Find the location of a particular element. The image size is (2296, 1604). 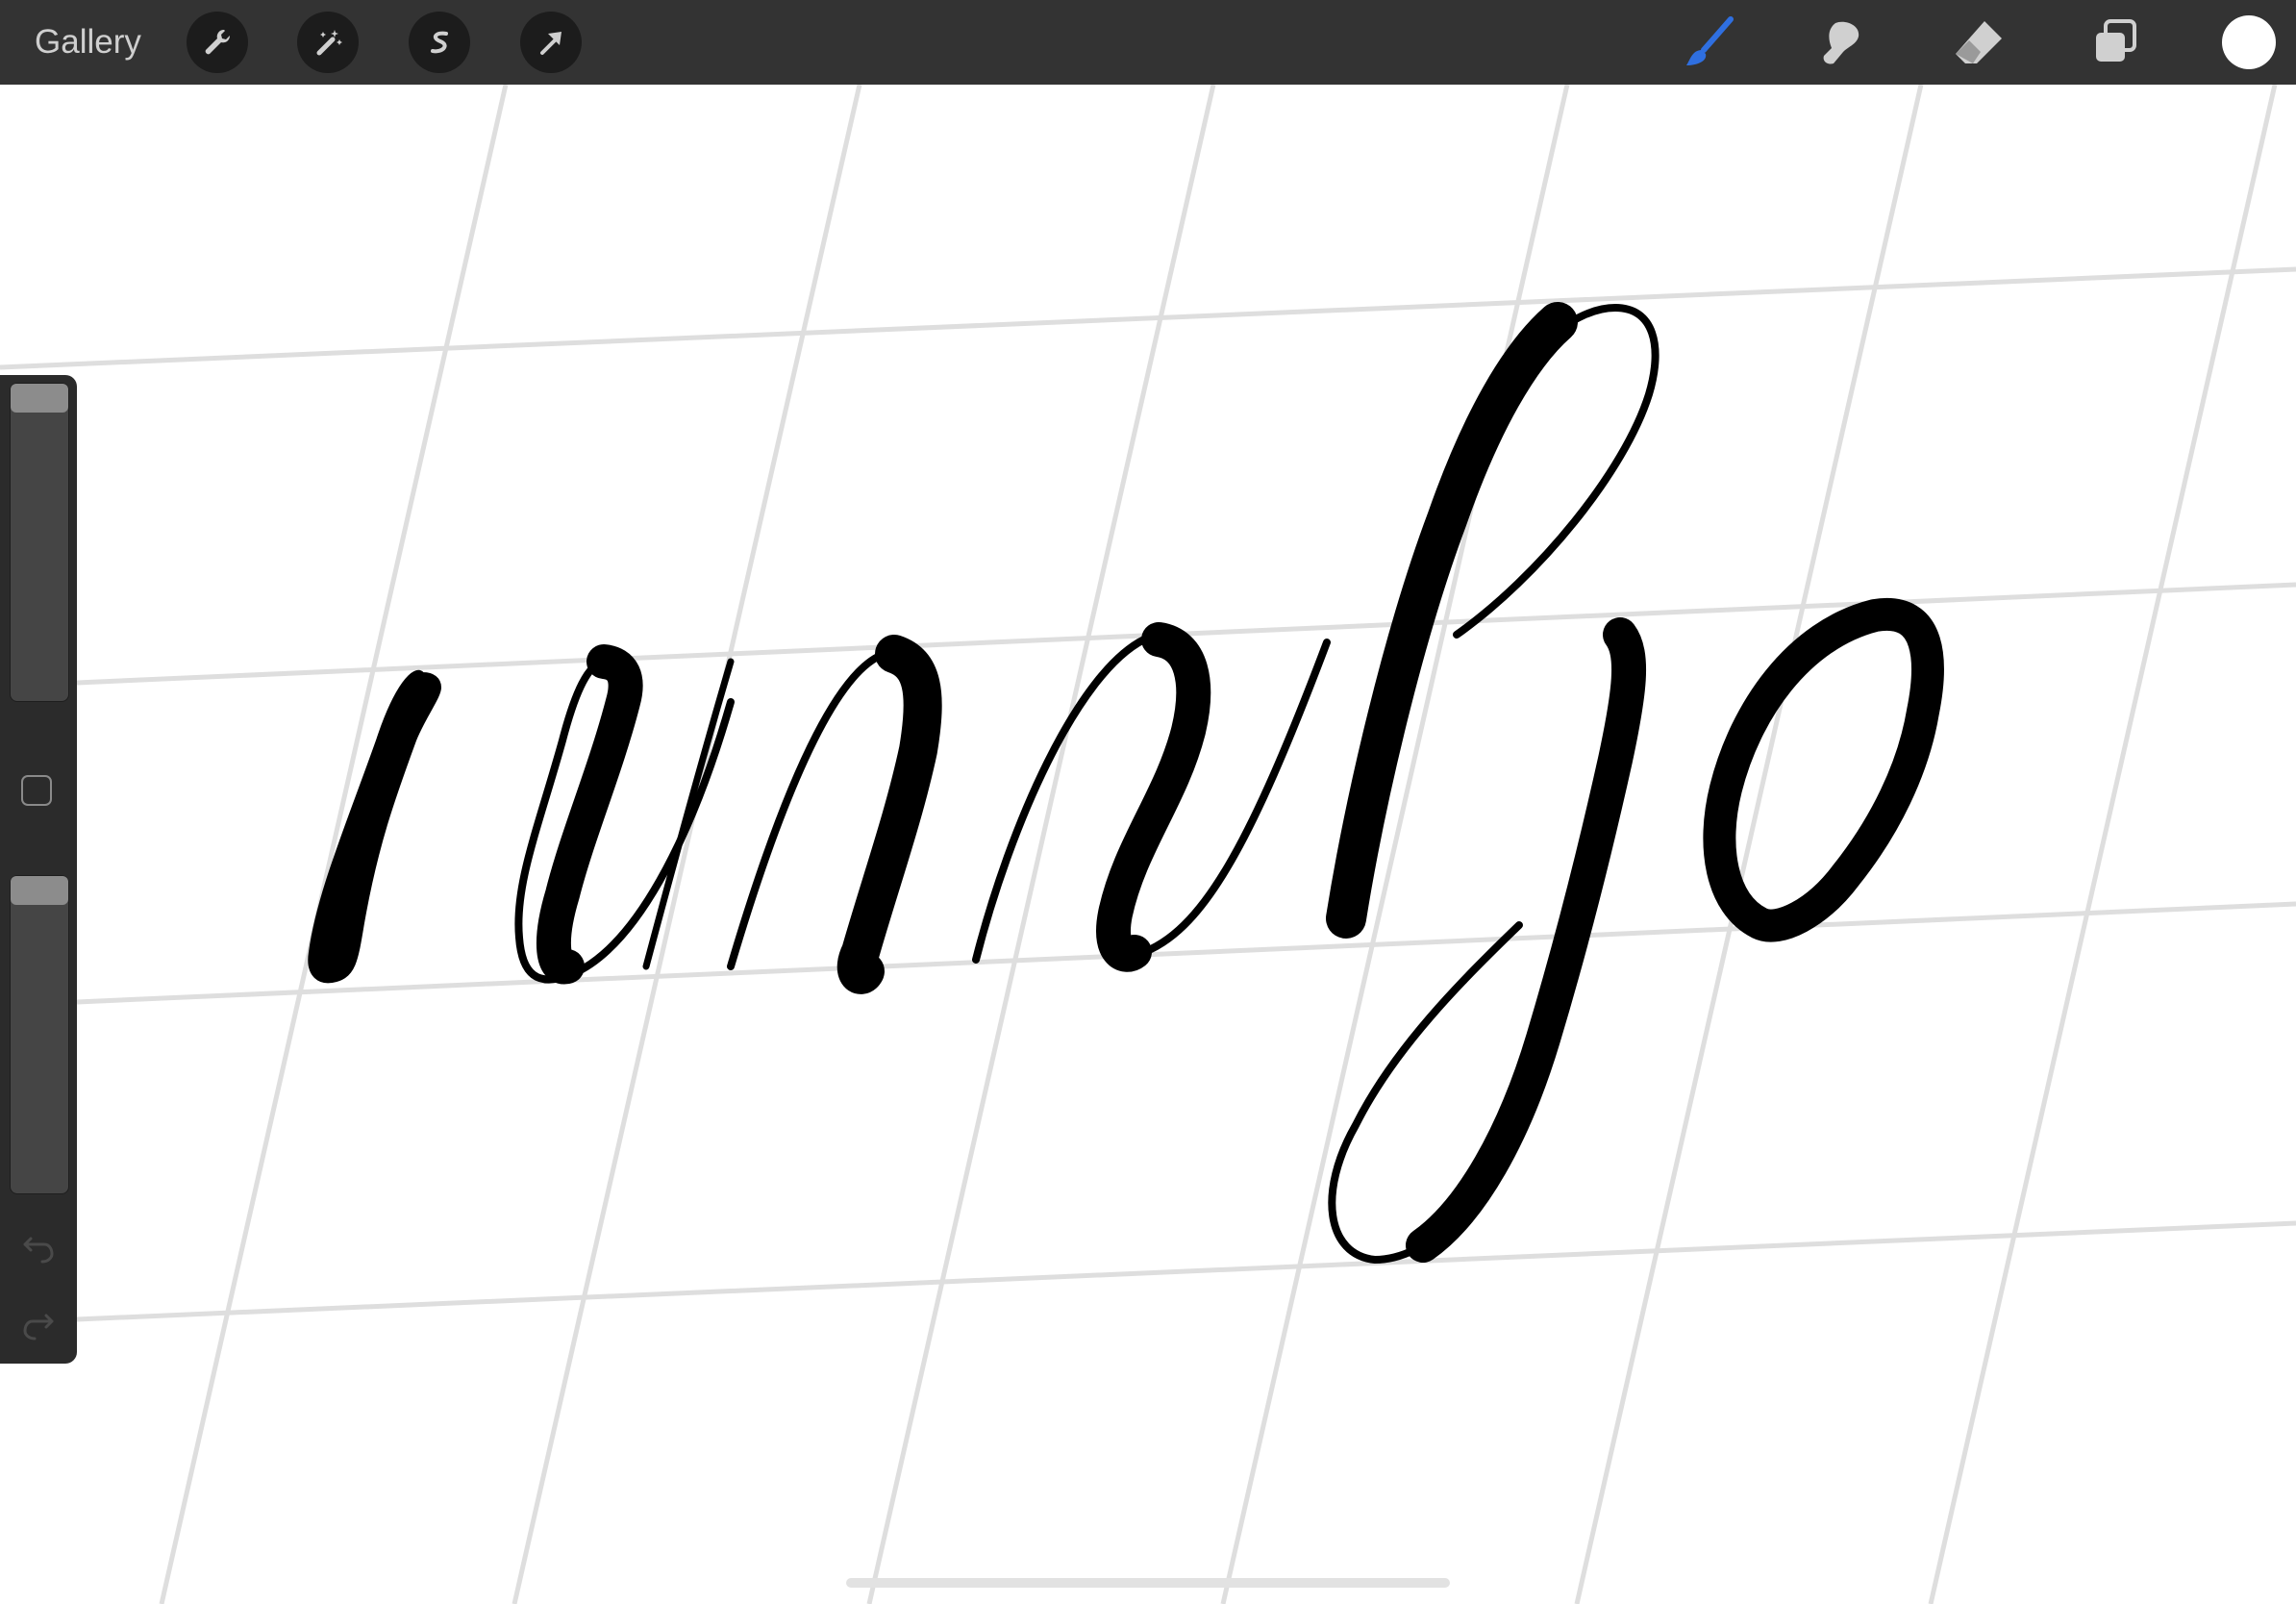

undo-button is located at coordinates (38, 1248).